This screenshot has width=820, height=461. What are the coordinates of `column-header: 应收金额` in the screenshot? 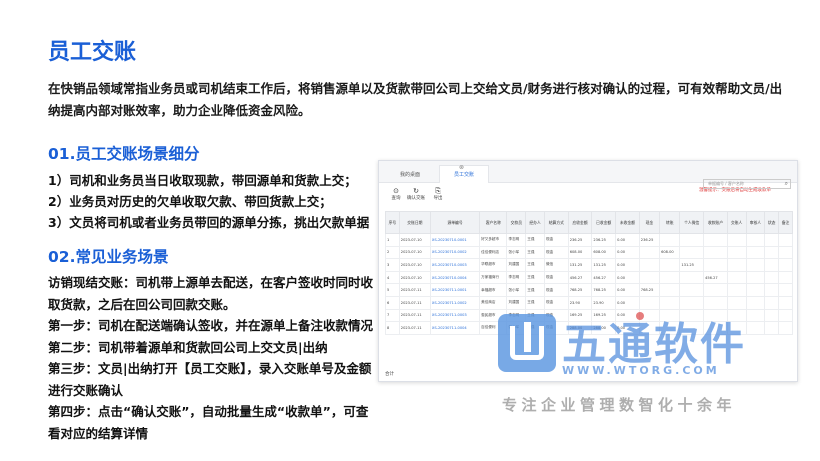 It's located at (580, 222).